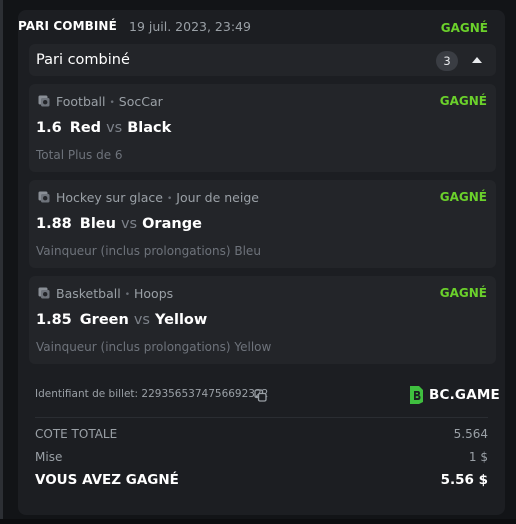  I want to click on team-home: Bleu, so click(97, 224).